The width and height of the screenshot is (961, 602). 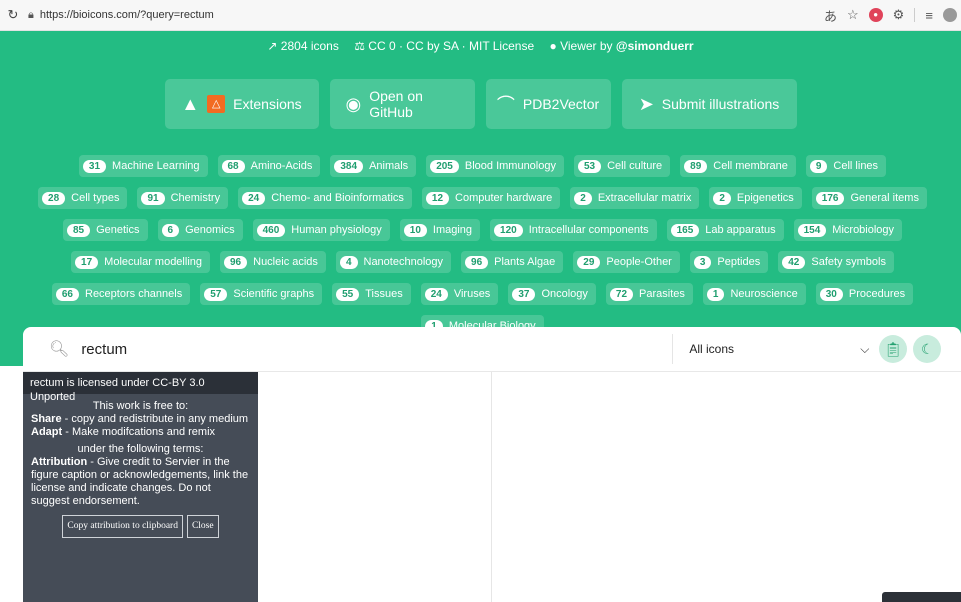 I want to click on category-chip: 57 Scientific graphs, so click(x=261, y=294).